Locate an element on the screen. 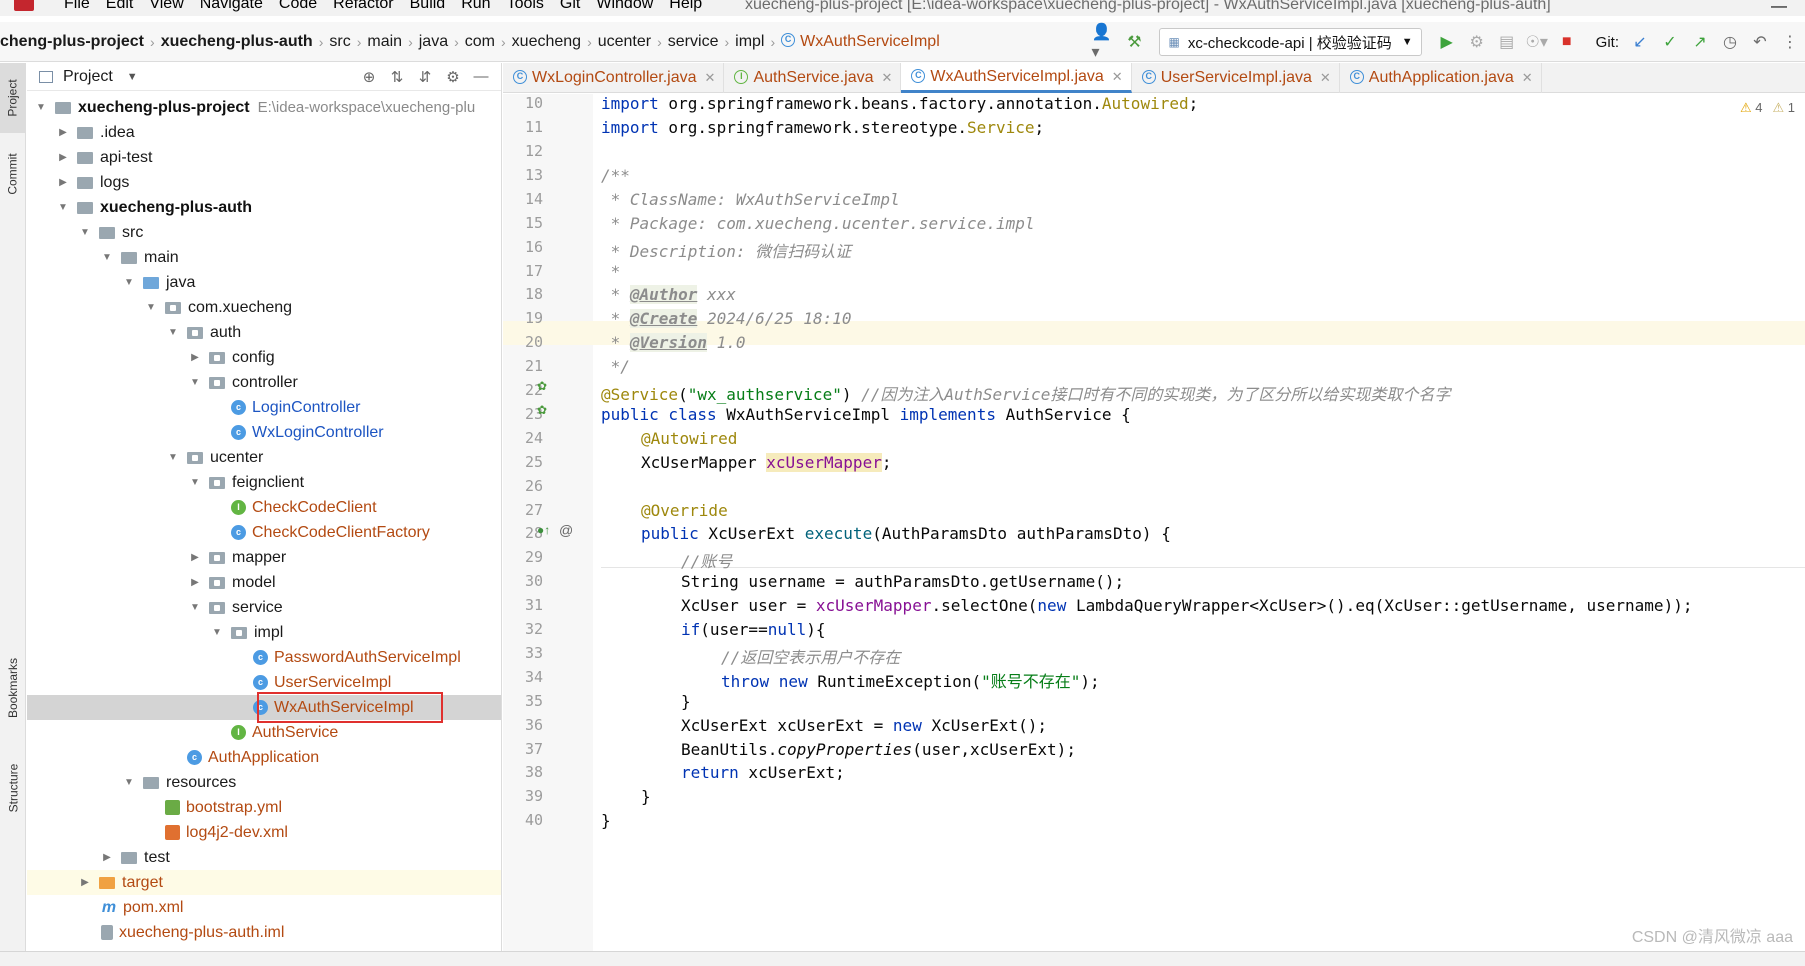 The height and width of the screenshot is (966, 1805). git-push-icon: ↗ is located at coordinates (1700, 42).